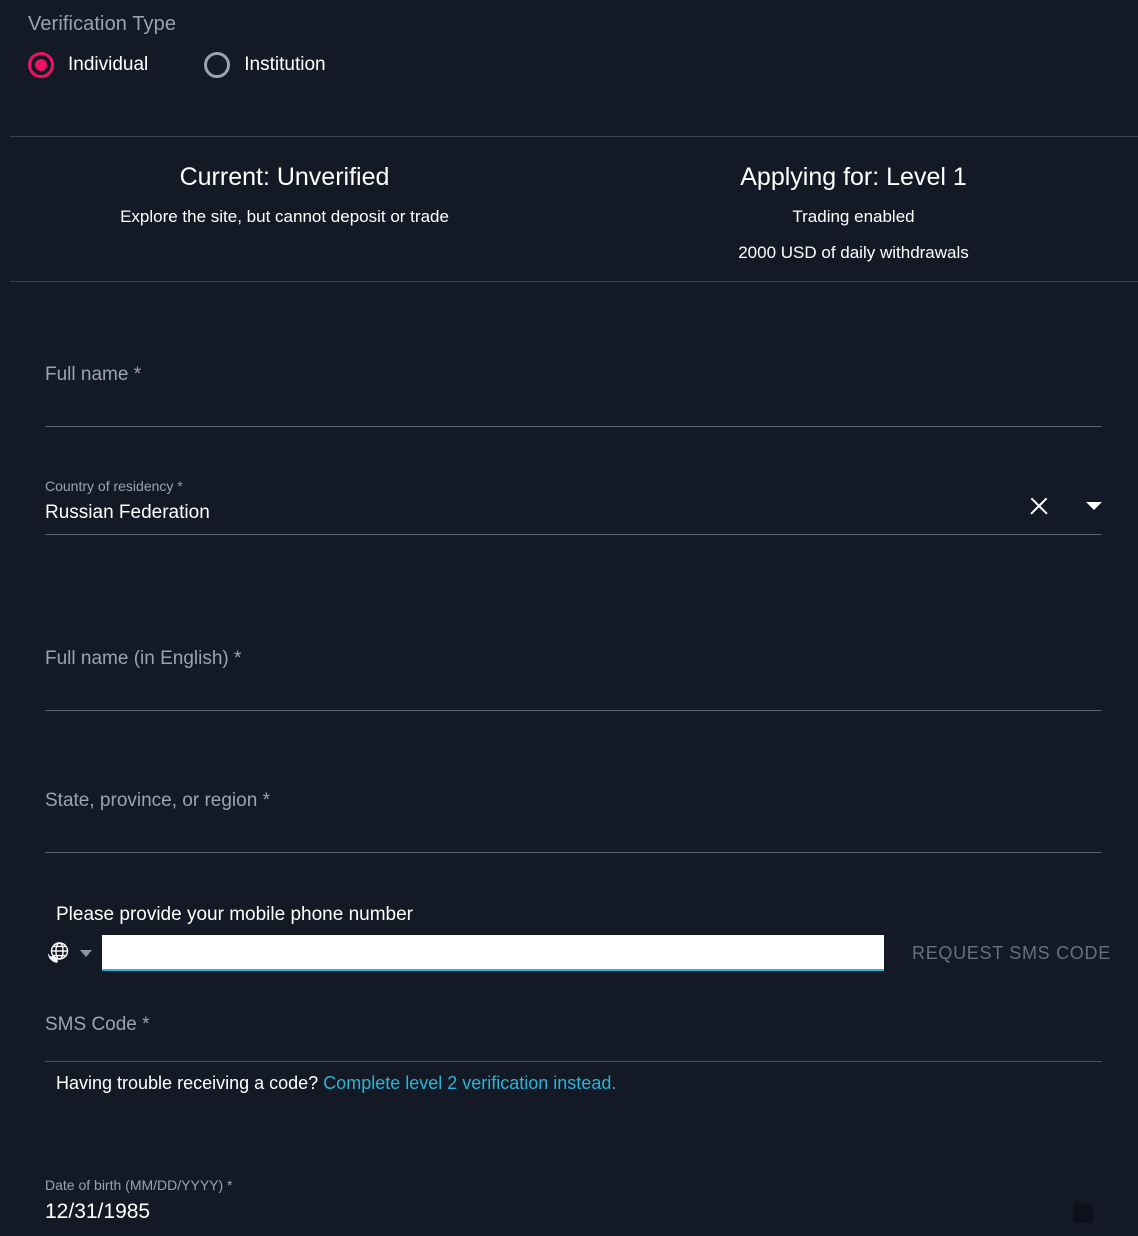 The image size is (1138, 1236). Describe the element at coordinates (114, 486) in the screenshot. I see `country-label: Country of residency *` at that location.